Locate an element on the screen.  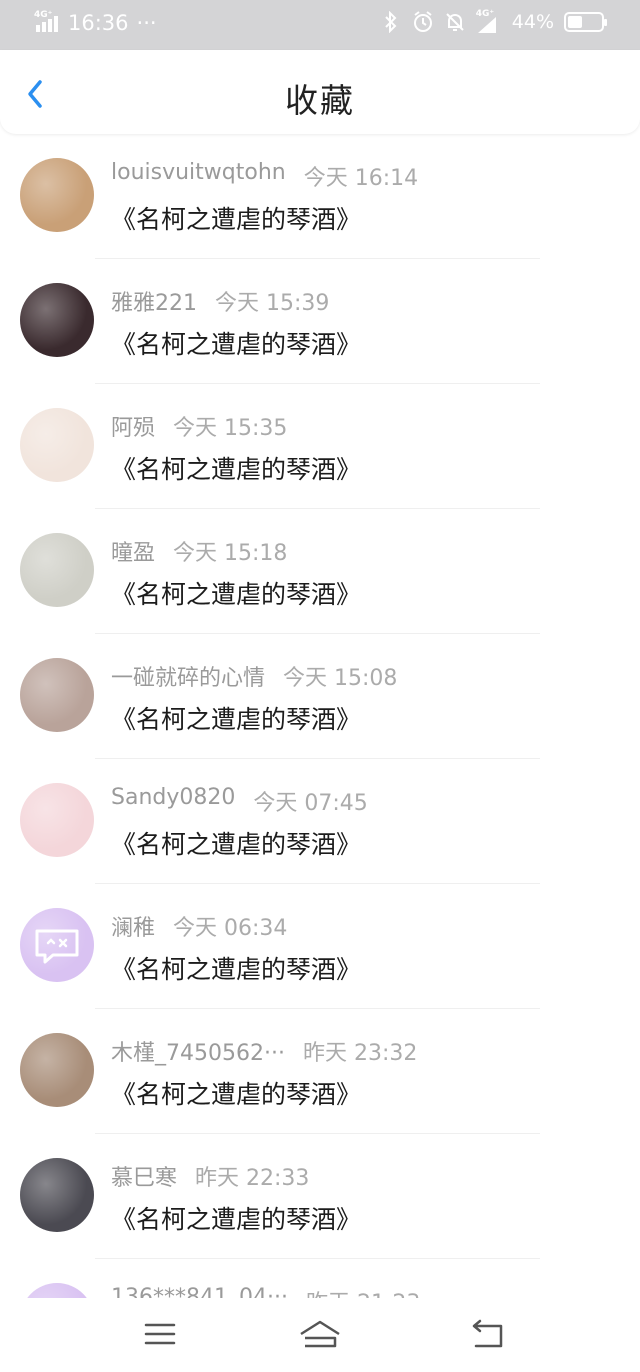
timestamp: 今天 15:08 is located at coordinates (340, 678).